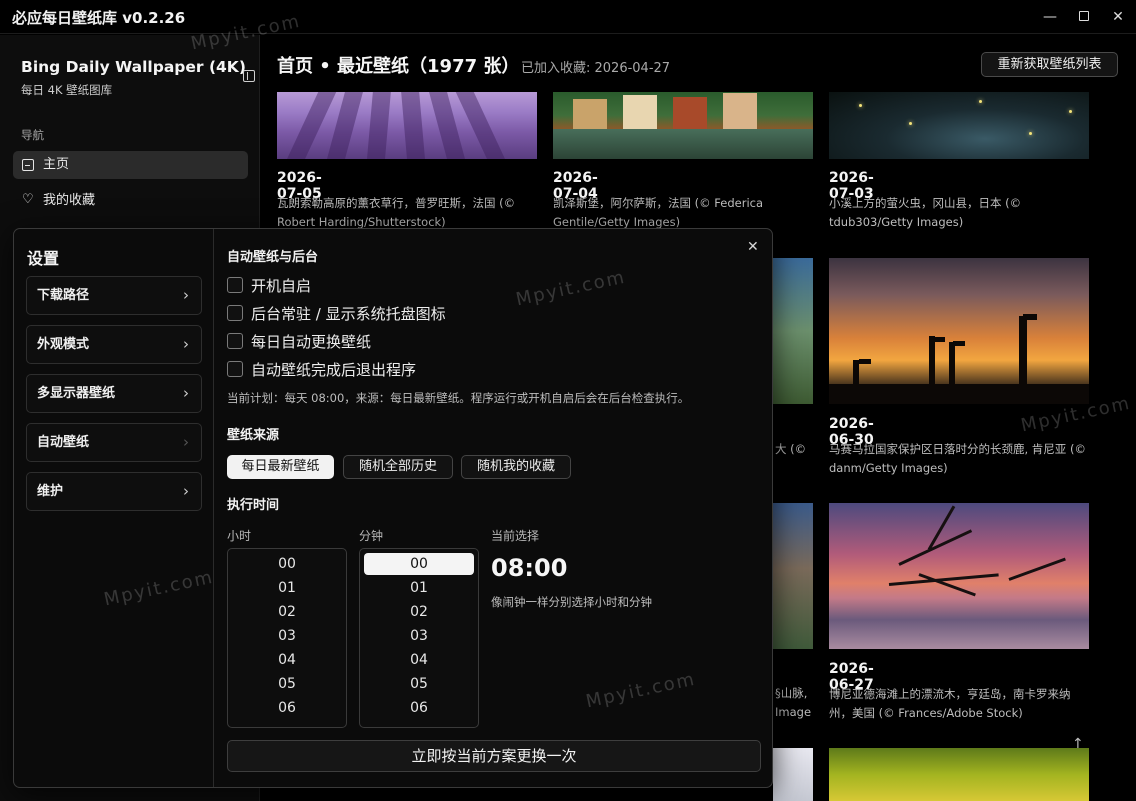 The height and width of the screenshot is (801, 1136). What do you see at coordinates (133, 67) in the screenshot?
I see `brand-title: Bing Daily Wallpaper (4K)` at bounding box center [133, 67].